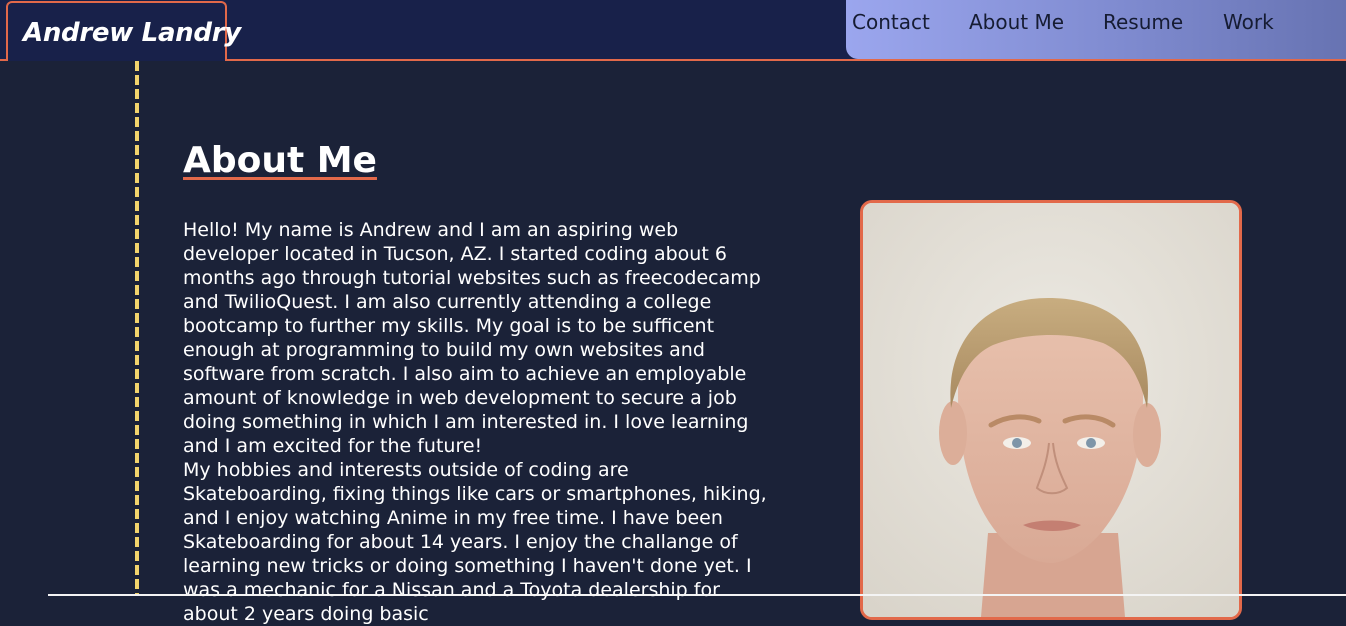 This screenshot has height=626, width=1346. Describe the element at coordinates (891, 22) in the screenshot. I see `nav-link-contact: Contact` at that location.